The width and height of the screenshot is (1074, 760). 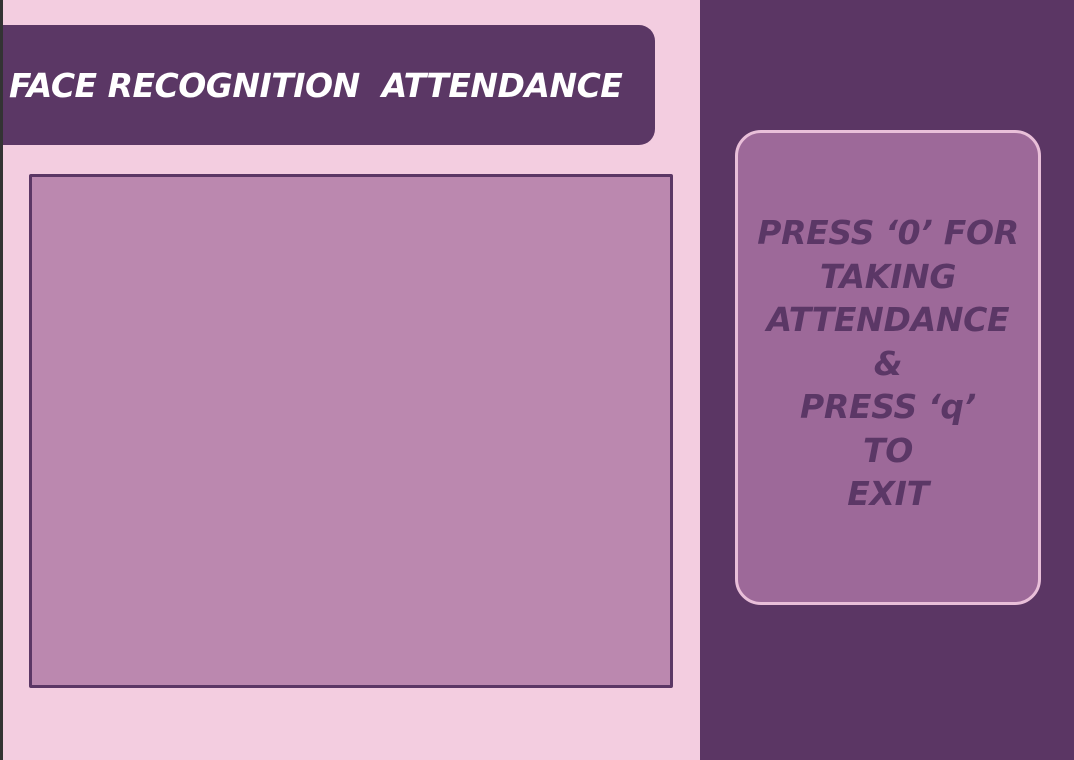 I want to click on instruction-line-press-q: PRESS ‘q’, so click(x=888, y=406).